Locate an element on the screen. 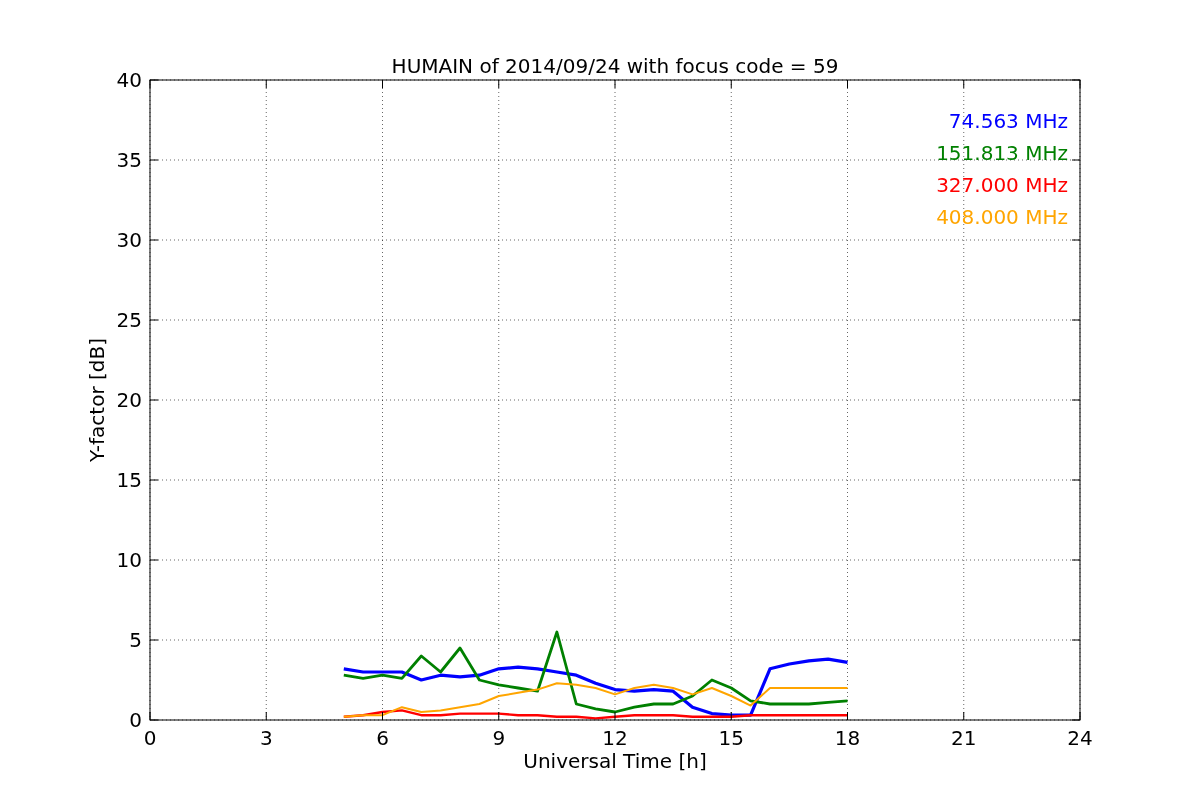  y-axis-label: Y-factor [dB] is located at coordinates (97, 400).